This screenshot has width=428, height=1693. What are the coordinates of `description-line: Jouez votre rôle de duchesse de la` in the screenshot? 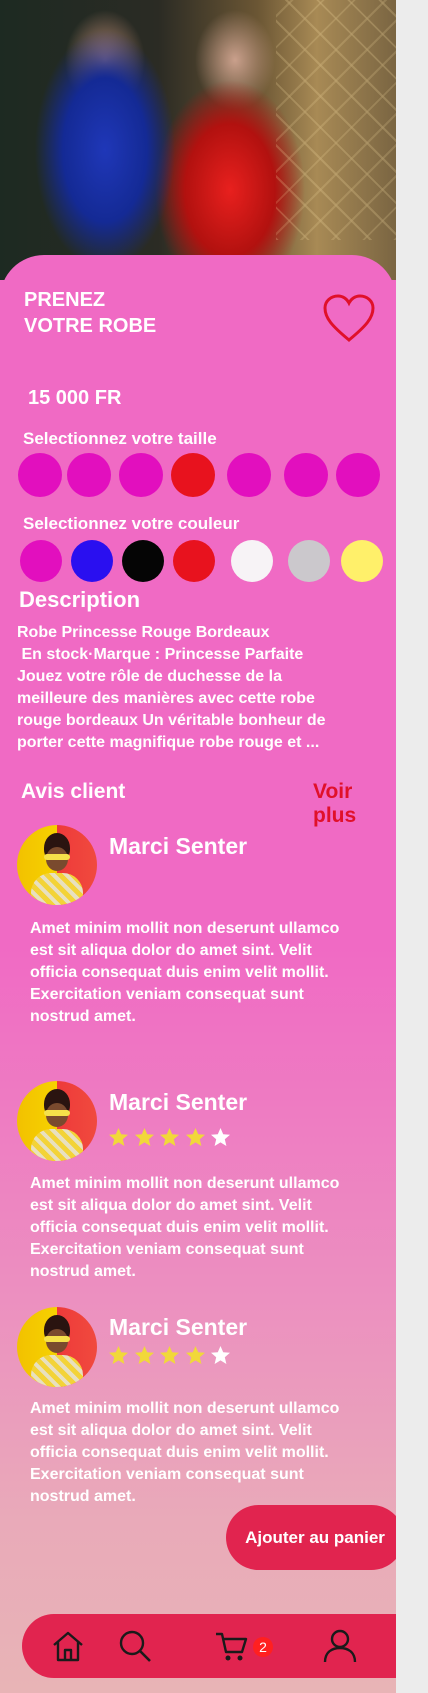 It's located at (149, 676).